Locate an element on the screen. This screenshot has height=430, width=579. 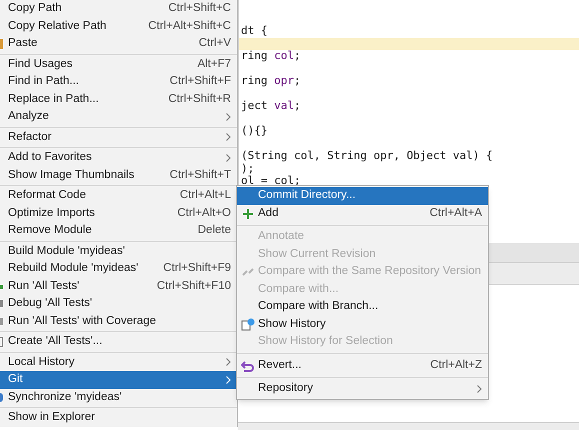
menu-item: Rebuild Module 'myideas' Ctrl+Shift+F9 is located at coordinates (118, 269).